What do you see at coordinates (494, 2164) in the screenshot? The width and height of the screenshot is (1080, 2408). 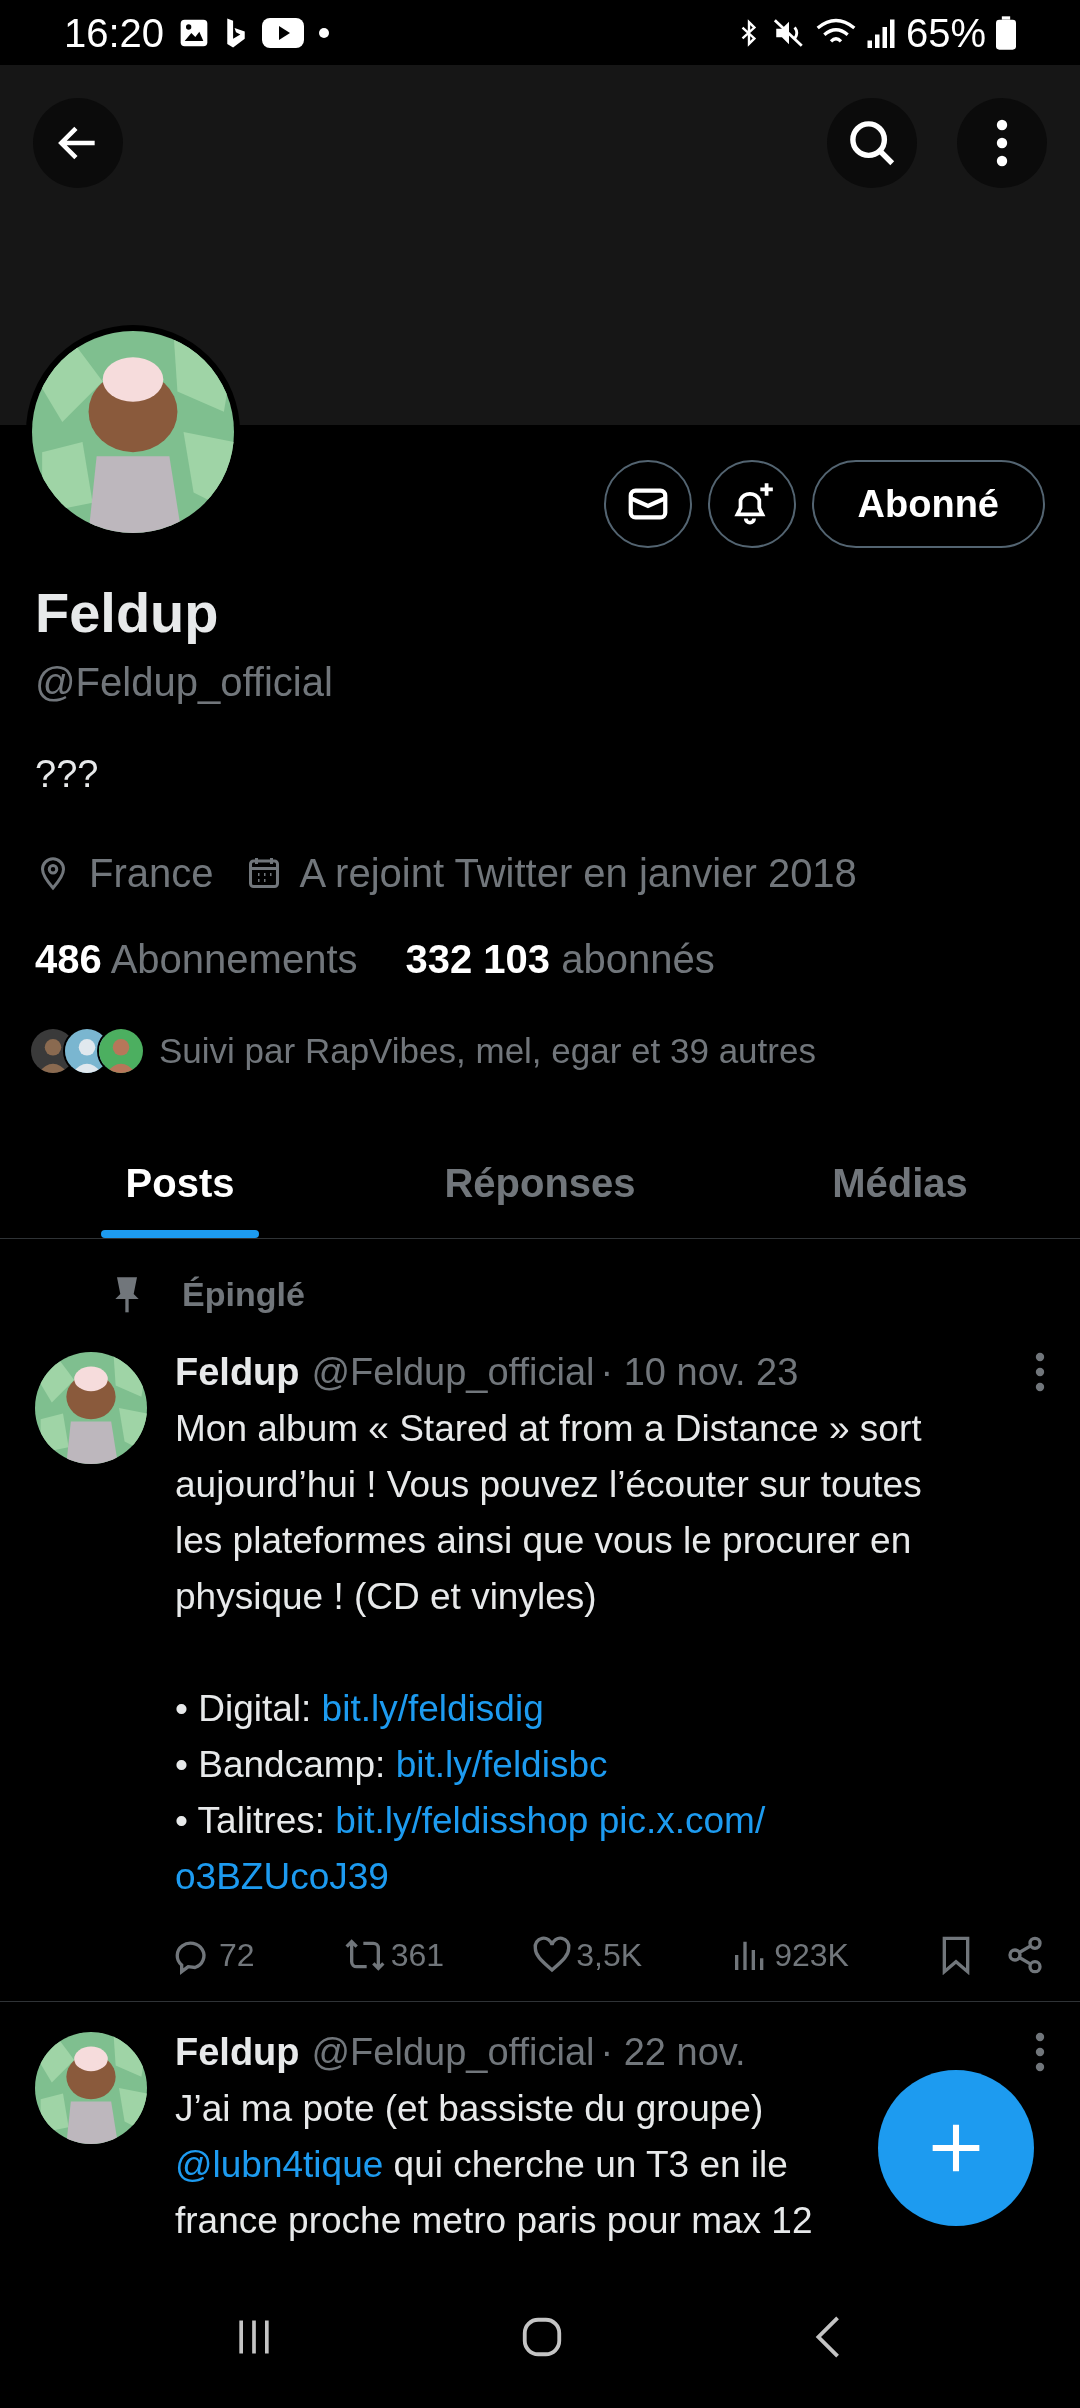 I see `post-text: J’ai ma pote (et bassiste du groupe) @lubn4tique qui cherche un T3 en ile france proche metro paris pour max 12` at bounding box center [494, 2164].